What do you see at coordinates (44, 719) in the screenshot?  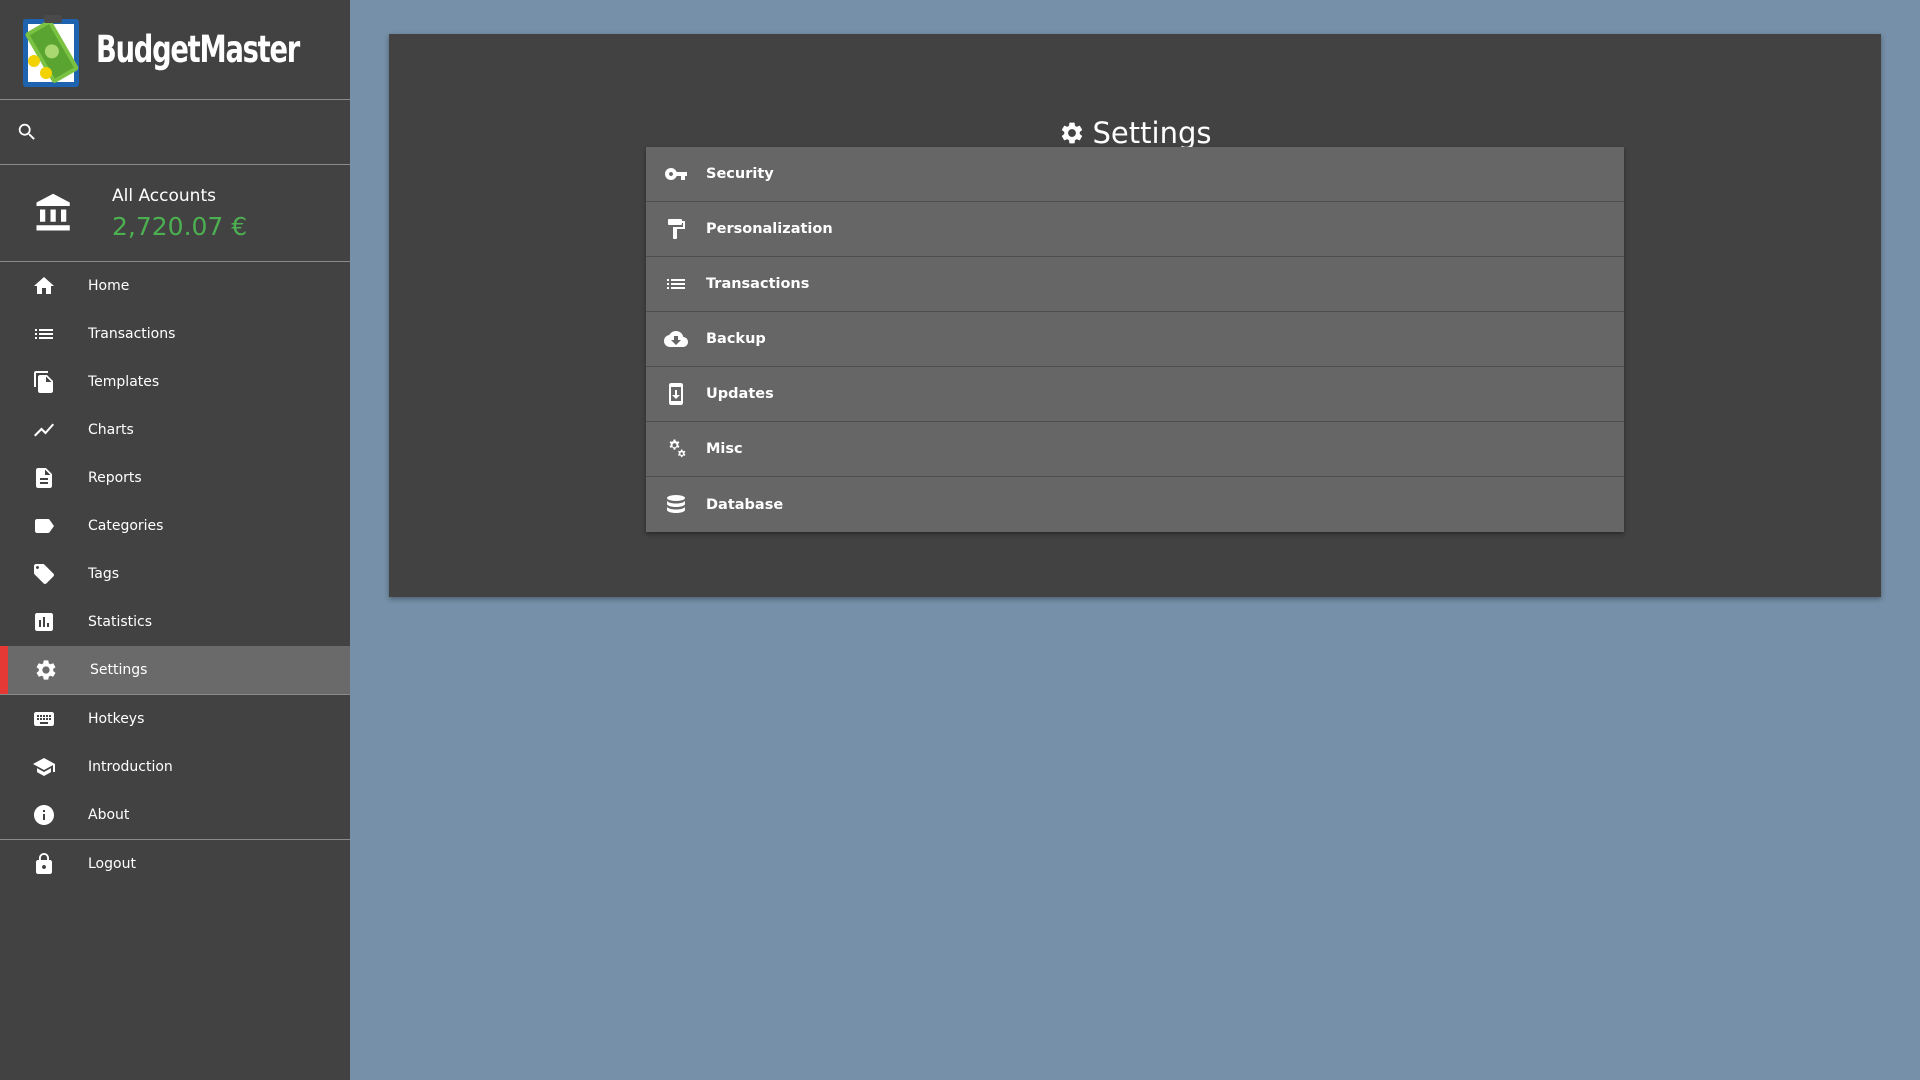 I see `keyboard-icon` at bounding box center [44, 719].